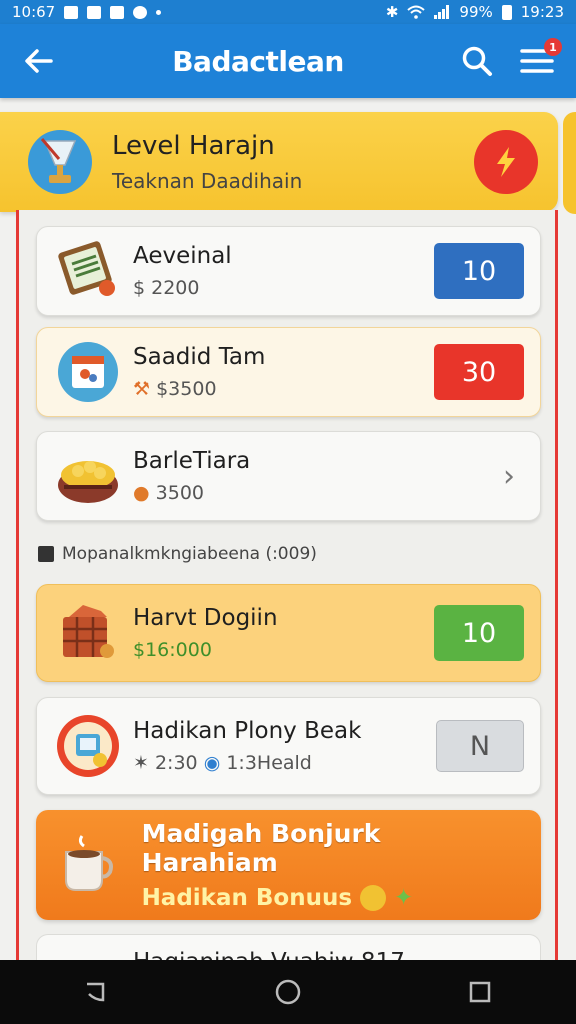 This screenshot has height=1024, width=576. What do you see at coordinates (400, 897) in the screenshot?
I see `sparkle-icon: ✦` at bounding box center [400, 897].